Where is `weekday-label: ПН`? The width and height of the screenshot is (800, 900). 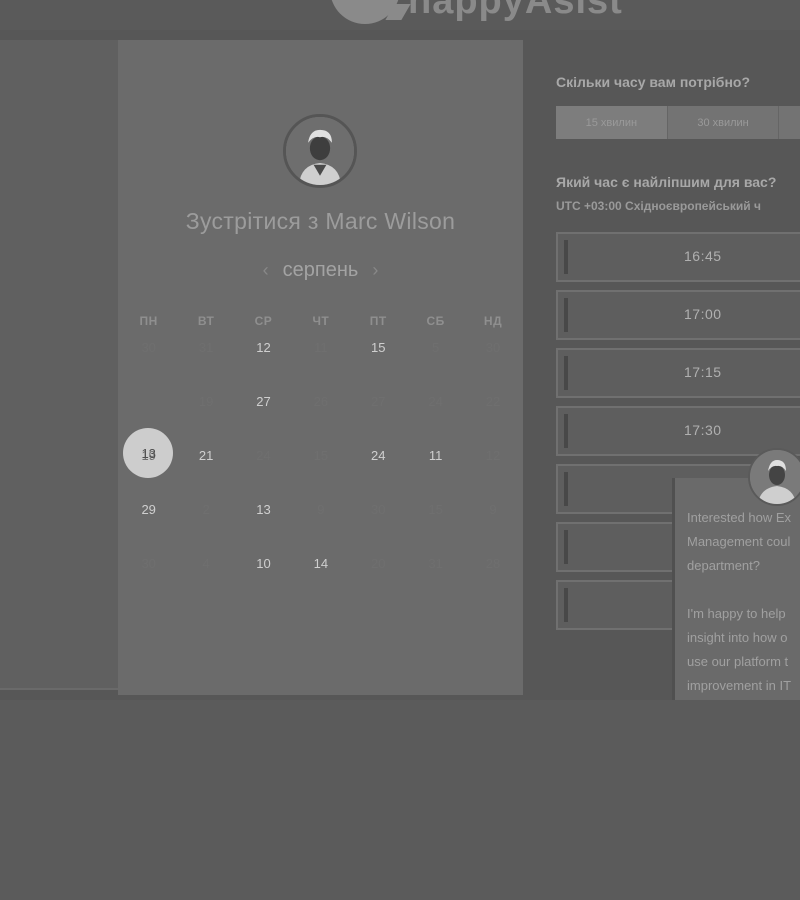 weekday-label: ПН is located at coordinates (148, 321).